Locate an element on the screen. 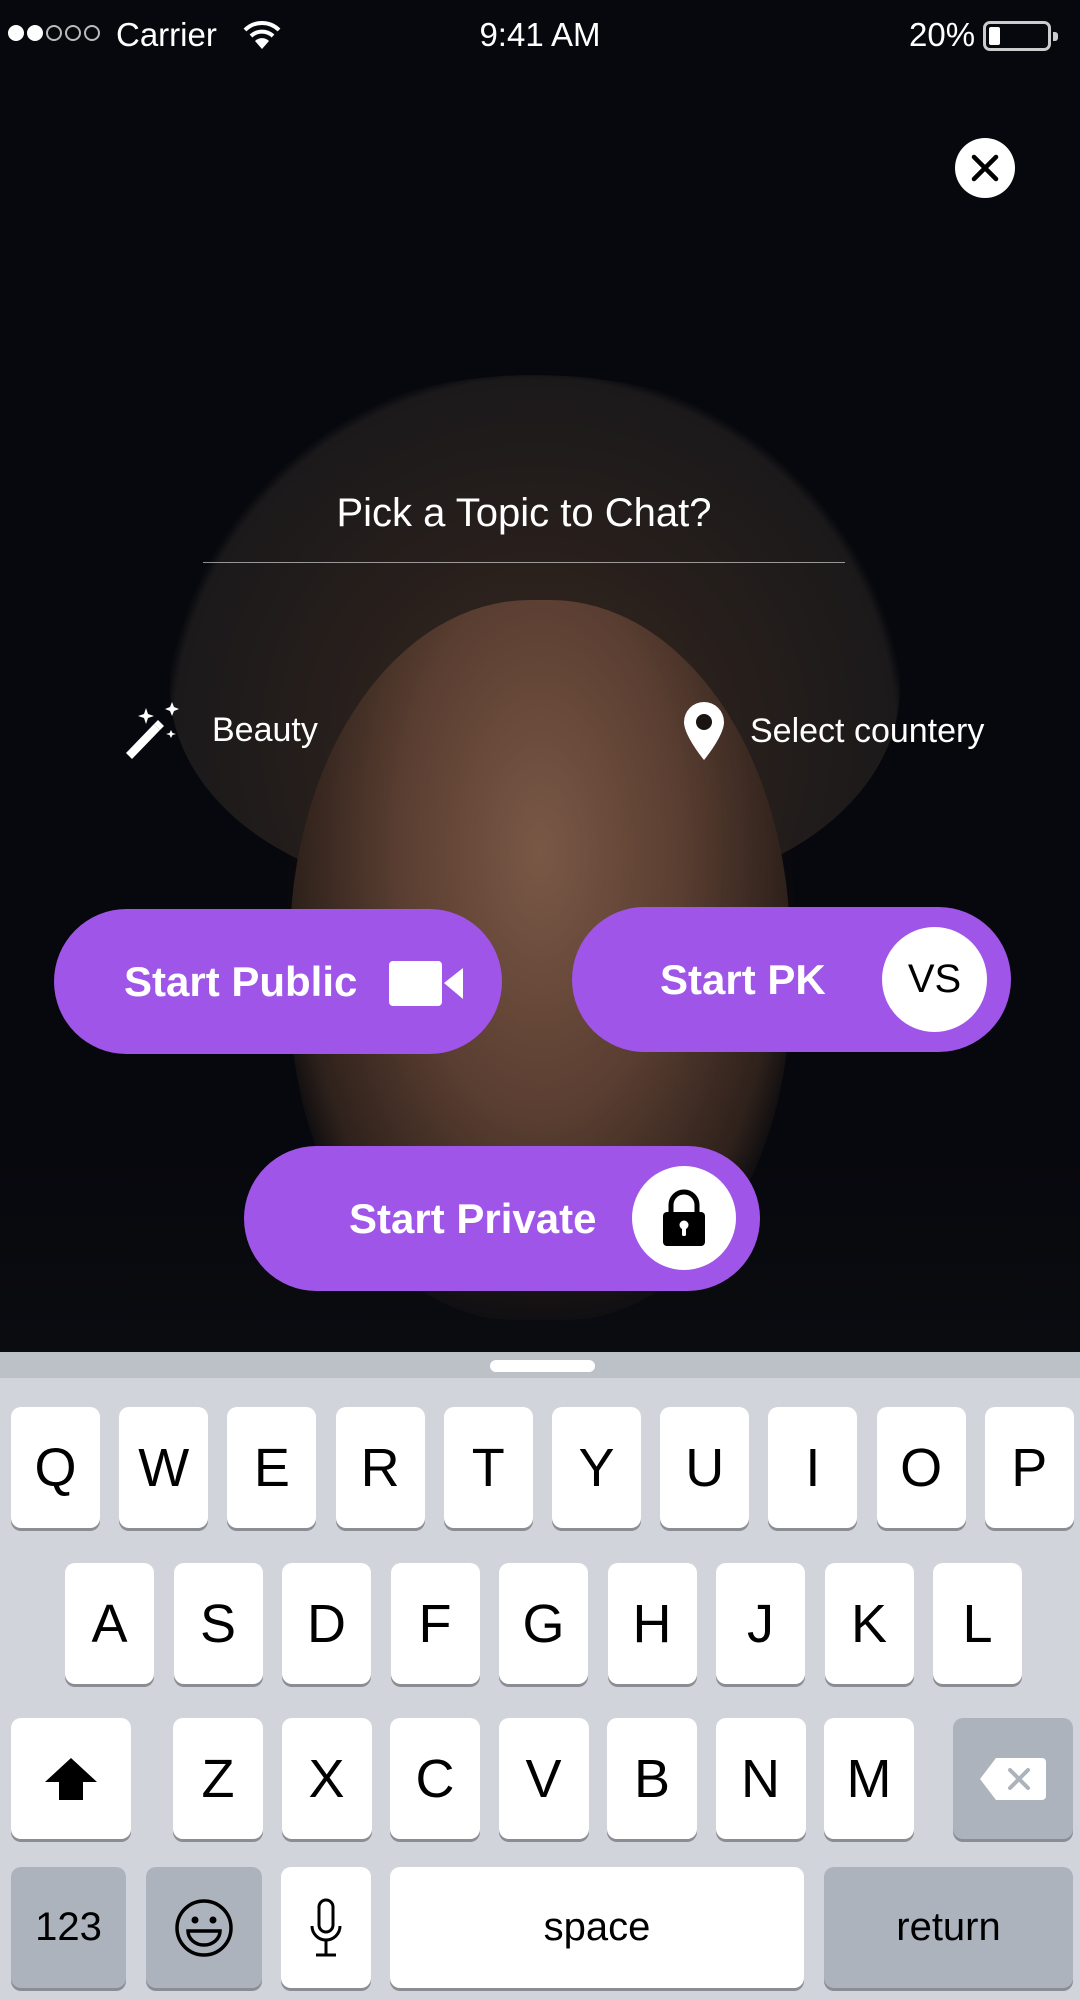 This screenshot has width=1080, height=2000. keyboard-top-bar is located at coordinates (540, 1365).